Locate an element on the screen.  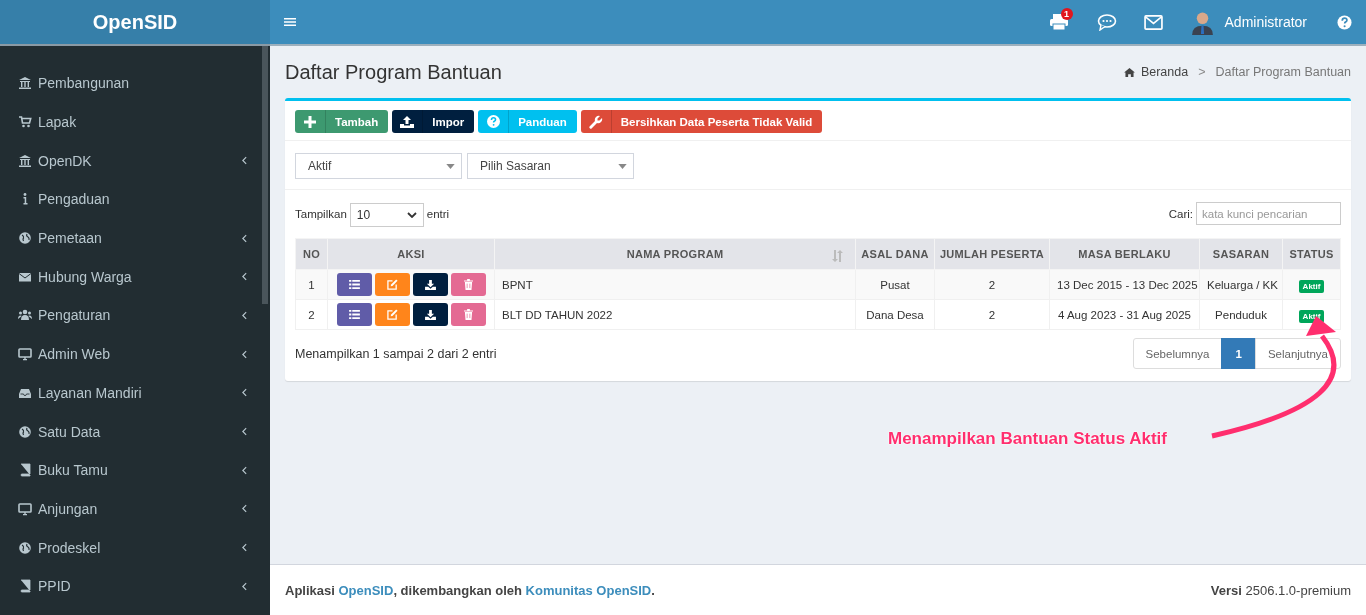
search-label: Cari: is located at coordinates (1180, 213).